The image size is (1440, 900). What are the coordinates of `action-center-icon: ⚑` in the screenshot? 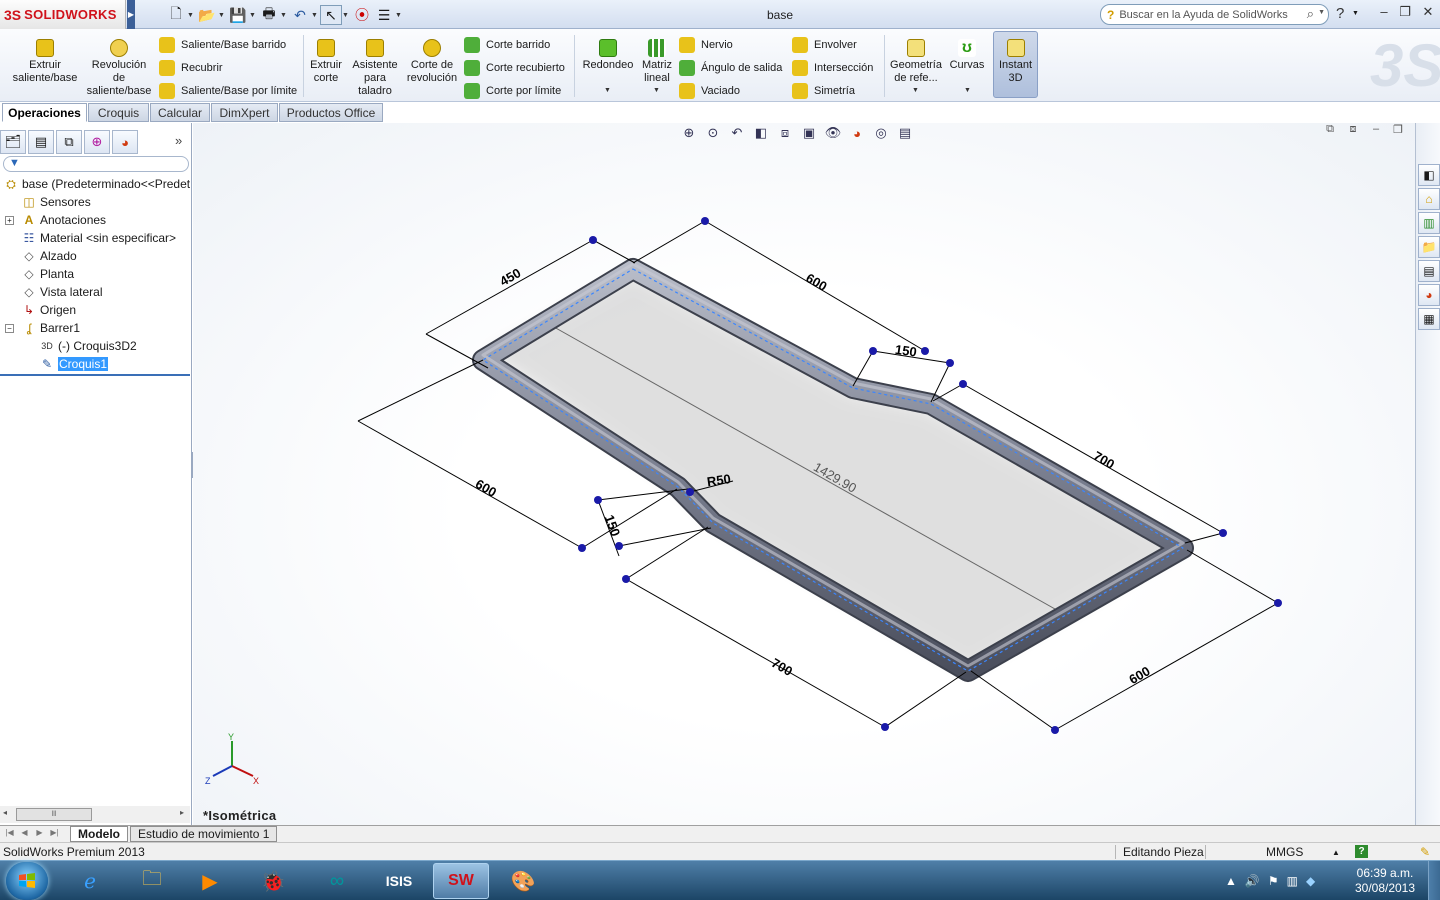 It's located at (1273, 881).